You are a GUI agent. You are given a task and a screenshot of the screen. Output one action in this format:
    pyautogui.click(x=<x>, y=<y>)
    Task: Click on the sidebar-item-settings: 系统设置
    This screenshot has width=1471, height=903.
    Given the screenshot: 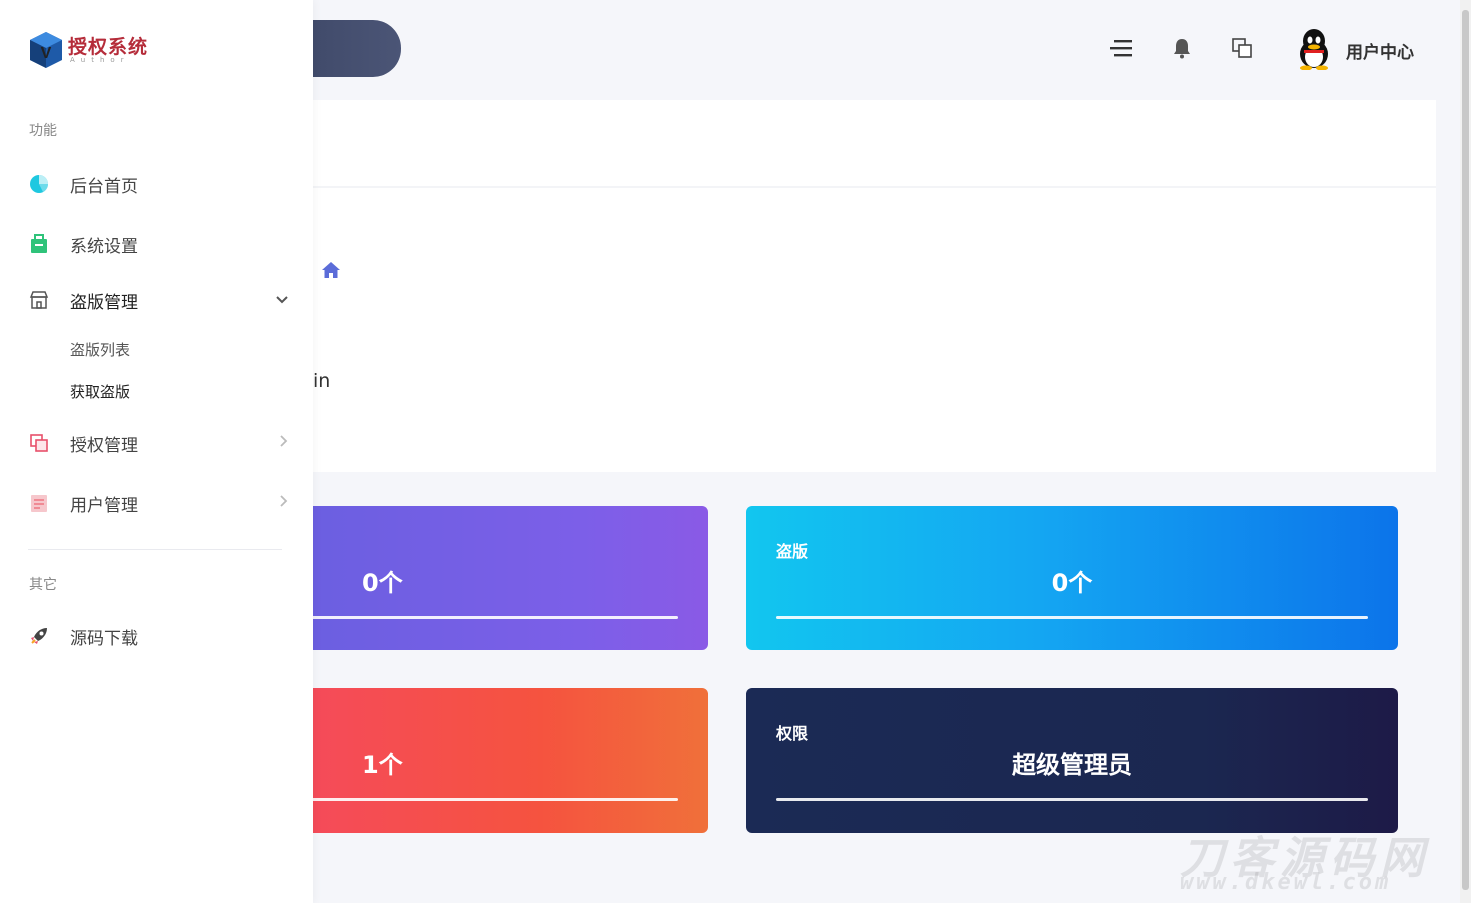 What is the action you would take?
    pyautogui.click(x=159, y=244)
    